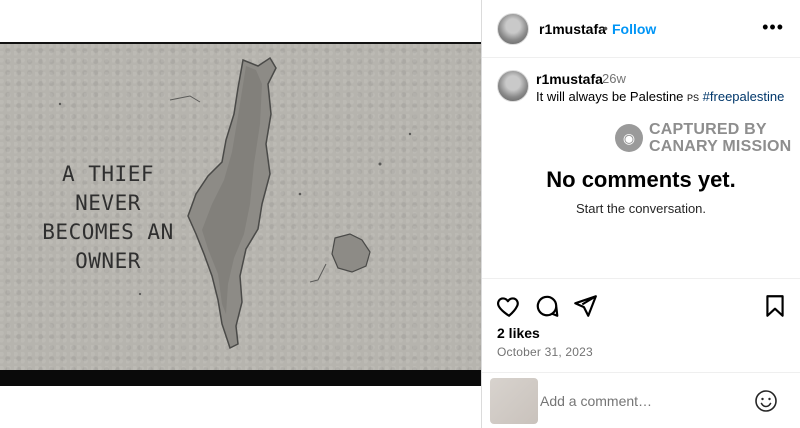 The width and height of the screenshot is (800, 428). Describe the element at coordinates (108, 232) in the screenshot. I see `slogan-line: BECOMES AN` at that location.